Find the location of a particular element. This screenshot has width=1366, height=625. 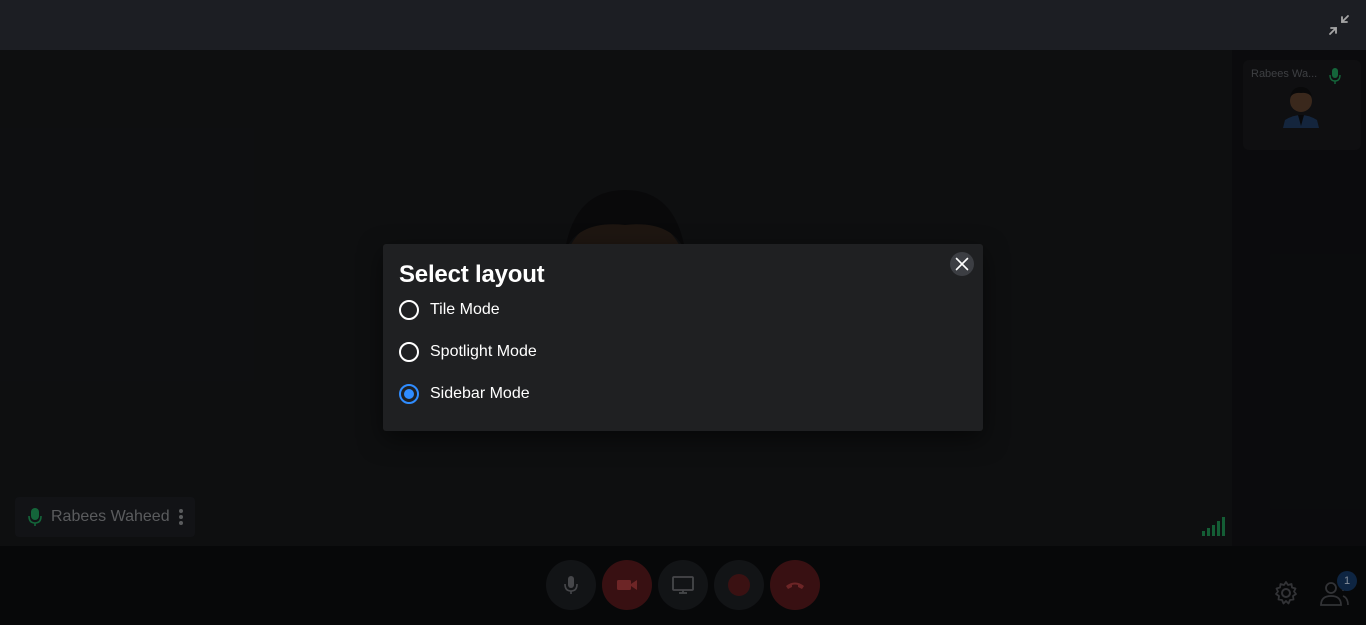

layout-option-spotlight: Spotlight Mode is located at coordinates (468, 352).